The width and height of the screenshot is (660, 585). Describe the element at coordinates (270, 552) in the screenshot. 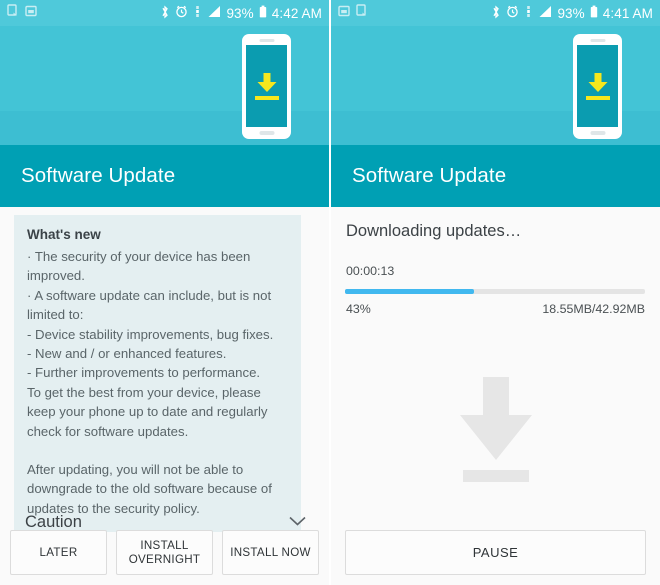

I see `install-now-button: INSTALL NOW` at that location.